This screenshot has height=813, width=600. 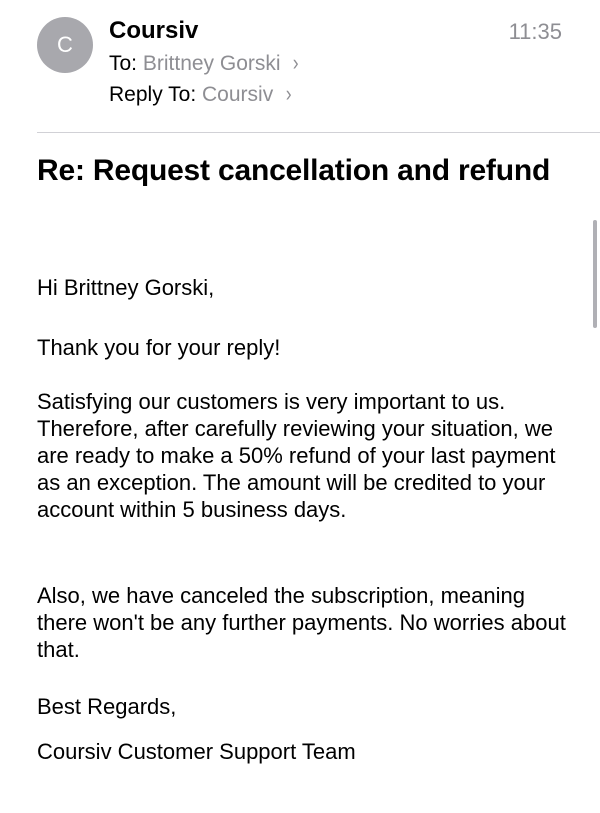 I want to click on avatar-letter: C, so click(x=65, y=44).